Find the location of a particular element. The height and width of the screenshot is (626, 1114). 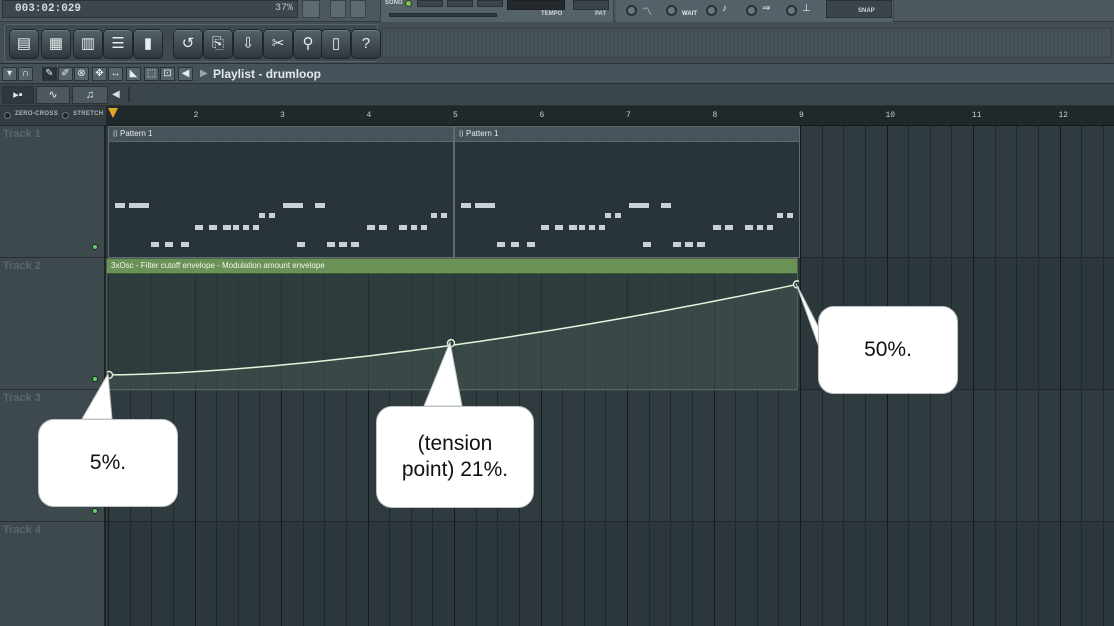

stretch-label: STRETCH is located at coordinates (88, 114).